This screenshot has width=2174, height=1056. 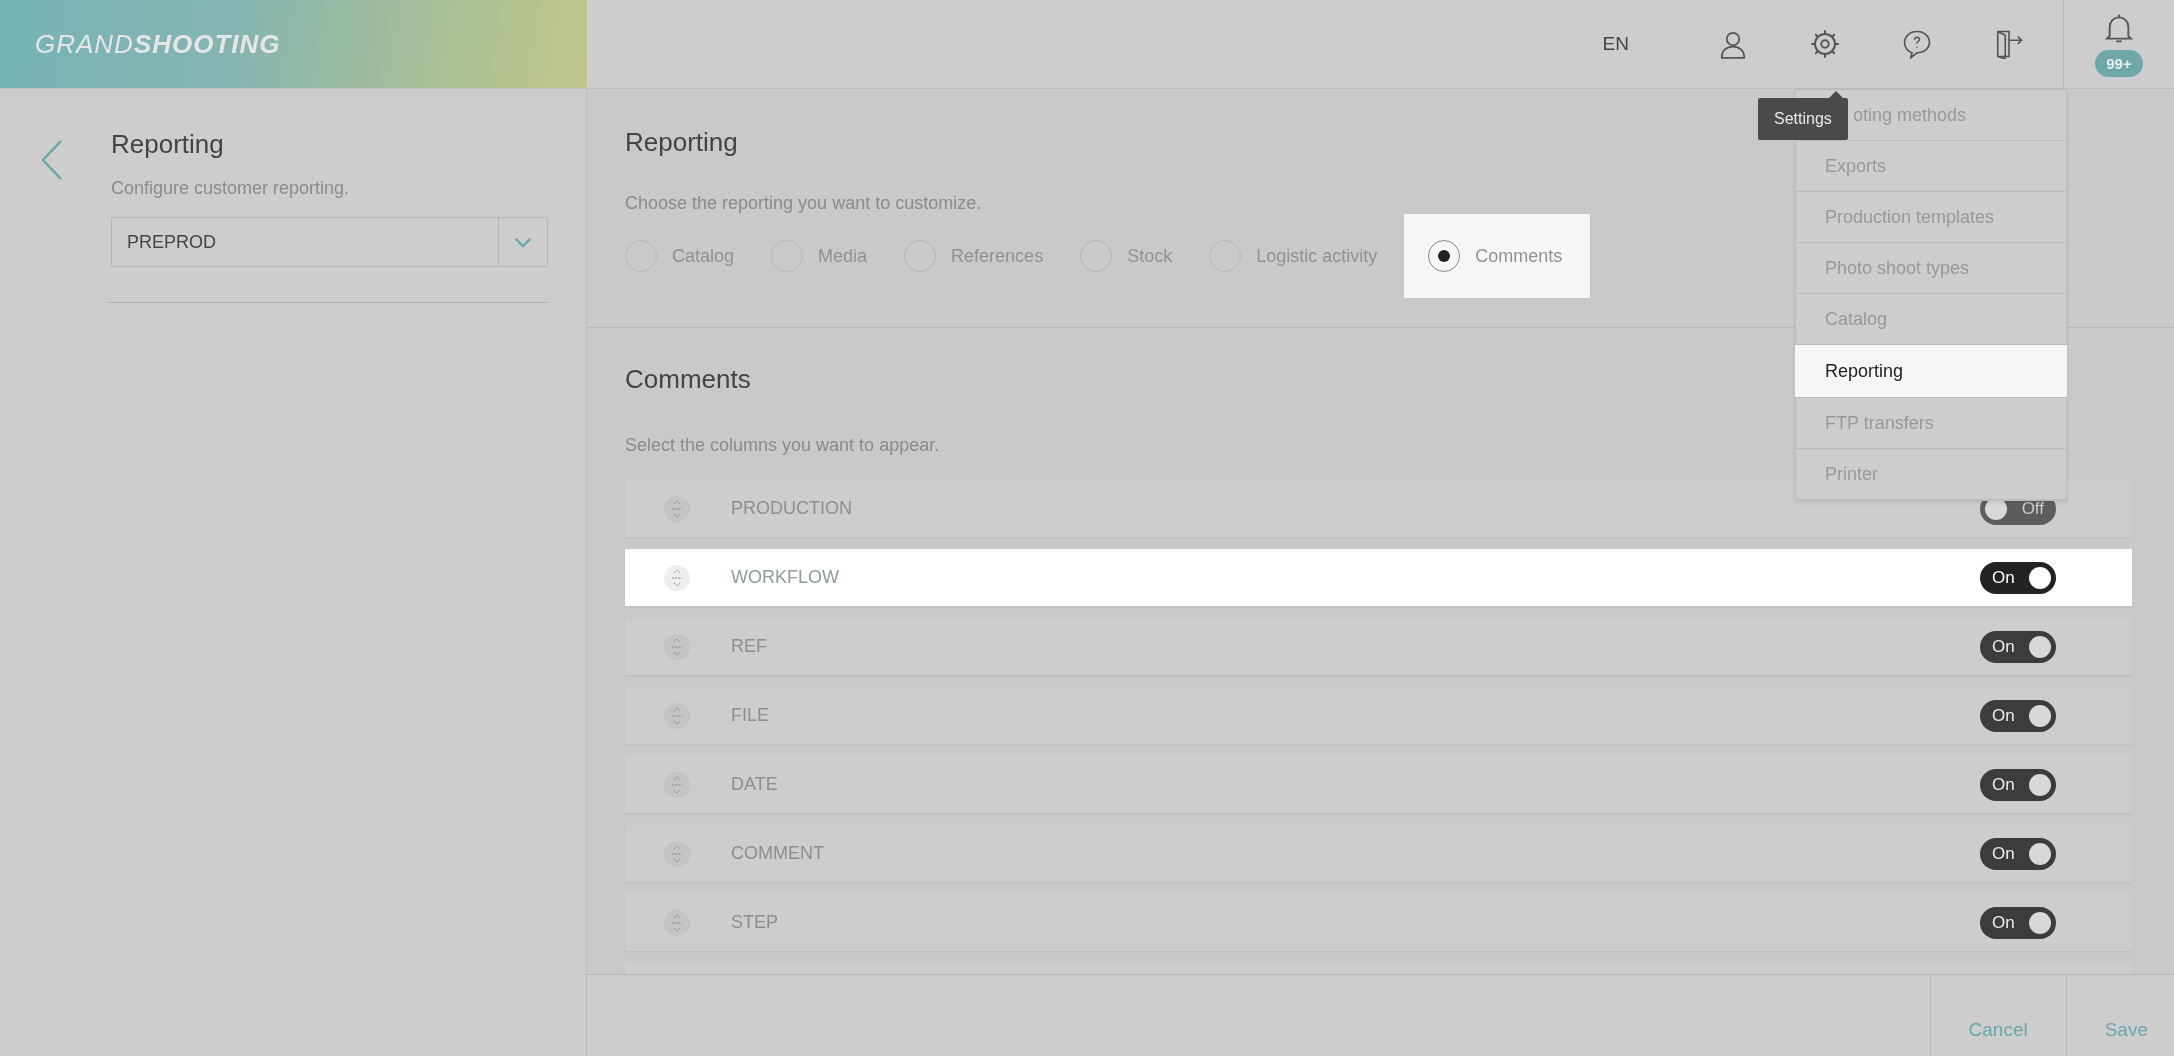 What do you see at coordinates (681, 142) in the screenshot?
I see `section-title: Reporting` at bounding box center [681, 142].